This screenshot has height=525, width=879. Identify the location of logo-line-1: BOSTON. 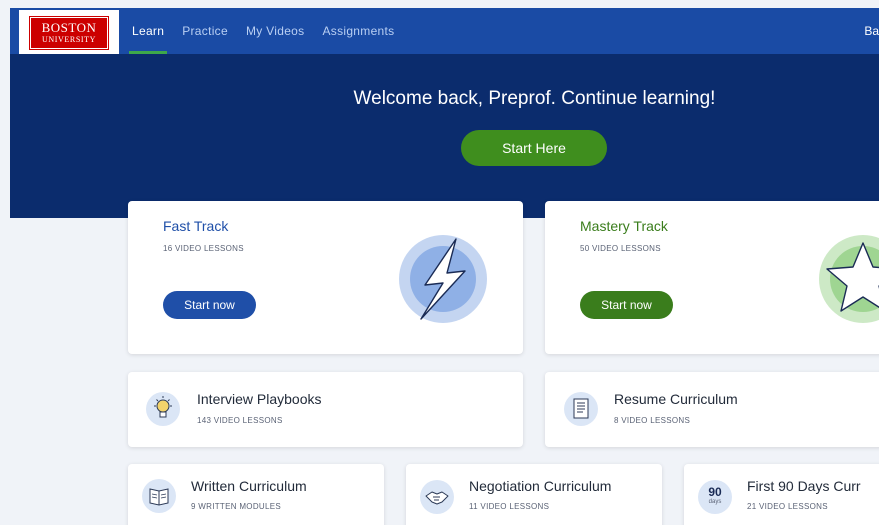
(69, 27).